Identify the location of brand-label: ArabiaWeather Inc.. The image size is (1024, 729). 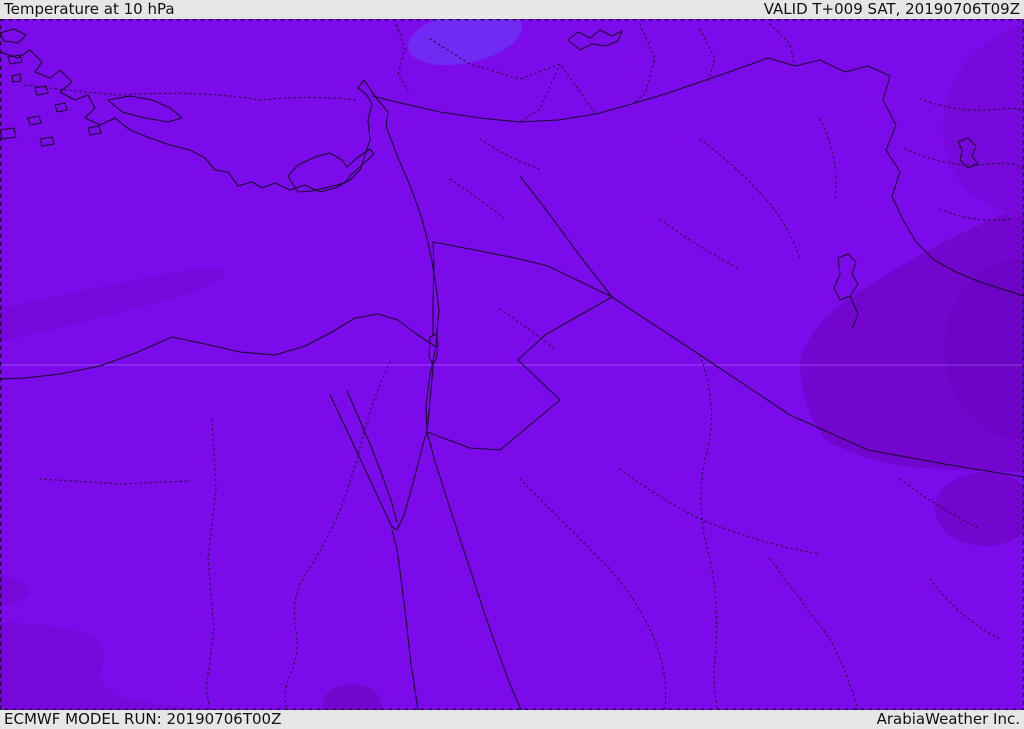
(948, 719).